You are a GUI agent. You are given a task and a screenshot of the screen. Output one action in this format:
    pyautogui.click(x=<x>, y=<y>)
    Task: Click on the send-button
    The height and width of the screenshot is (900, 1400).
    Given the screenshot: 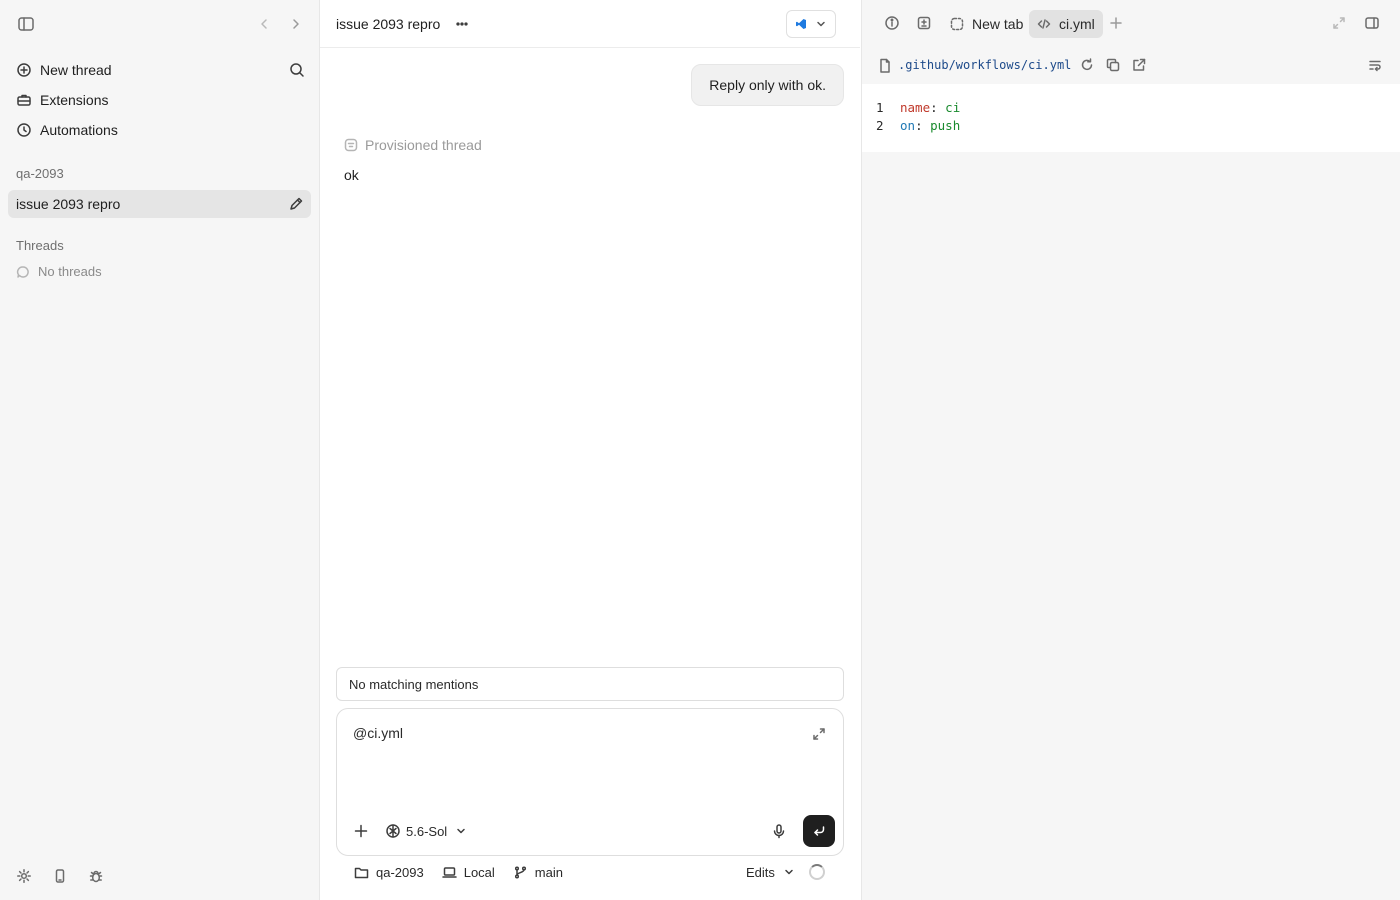 What is the action you would take?
    pyautogui.click(x=819, y=831)
    